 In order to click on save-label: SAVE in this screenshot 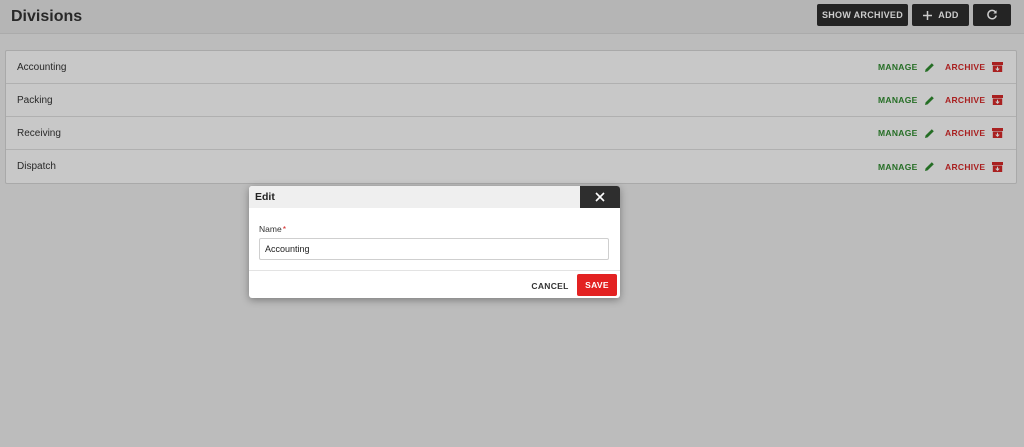, I will do `click(597, 285)`.